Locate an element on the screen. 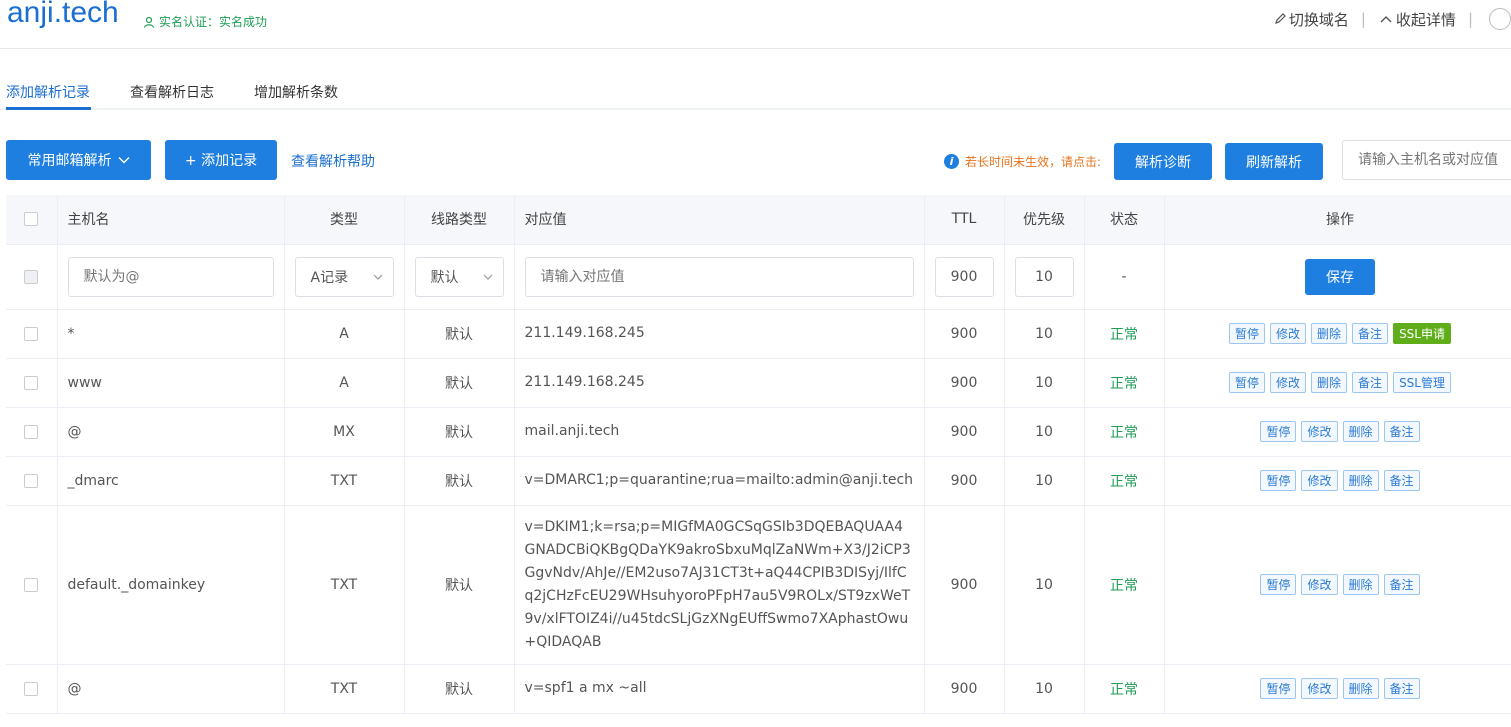 This screenshot has width=1511, height=727. col-host: 主机名 is located at coordinates (171, 220).